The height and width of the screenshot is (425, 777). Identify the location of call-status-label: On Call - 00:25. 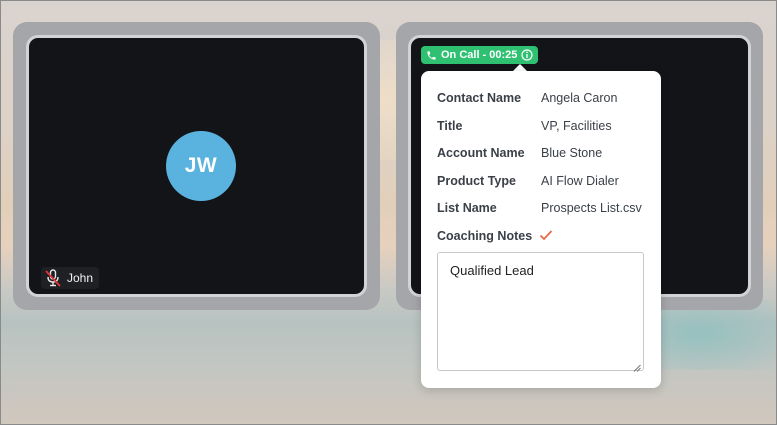
(479, 55).